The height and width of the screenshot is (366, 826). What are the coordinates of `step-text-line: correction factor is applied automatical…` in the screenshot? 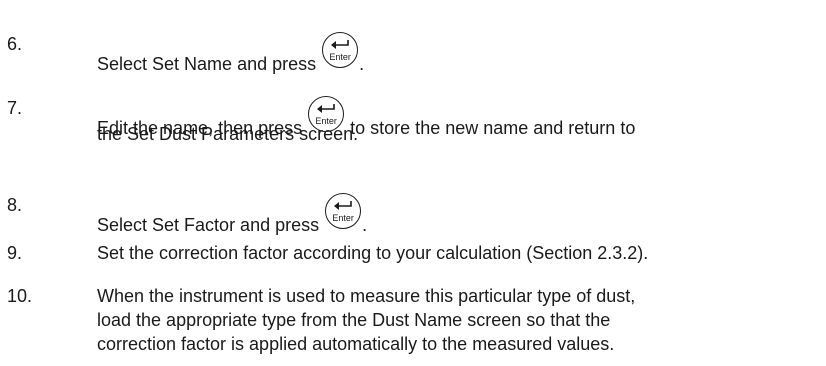 It's located at (356, 344).